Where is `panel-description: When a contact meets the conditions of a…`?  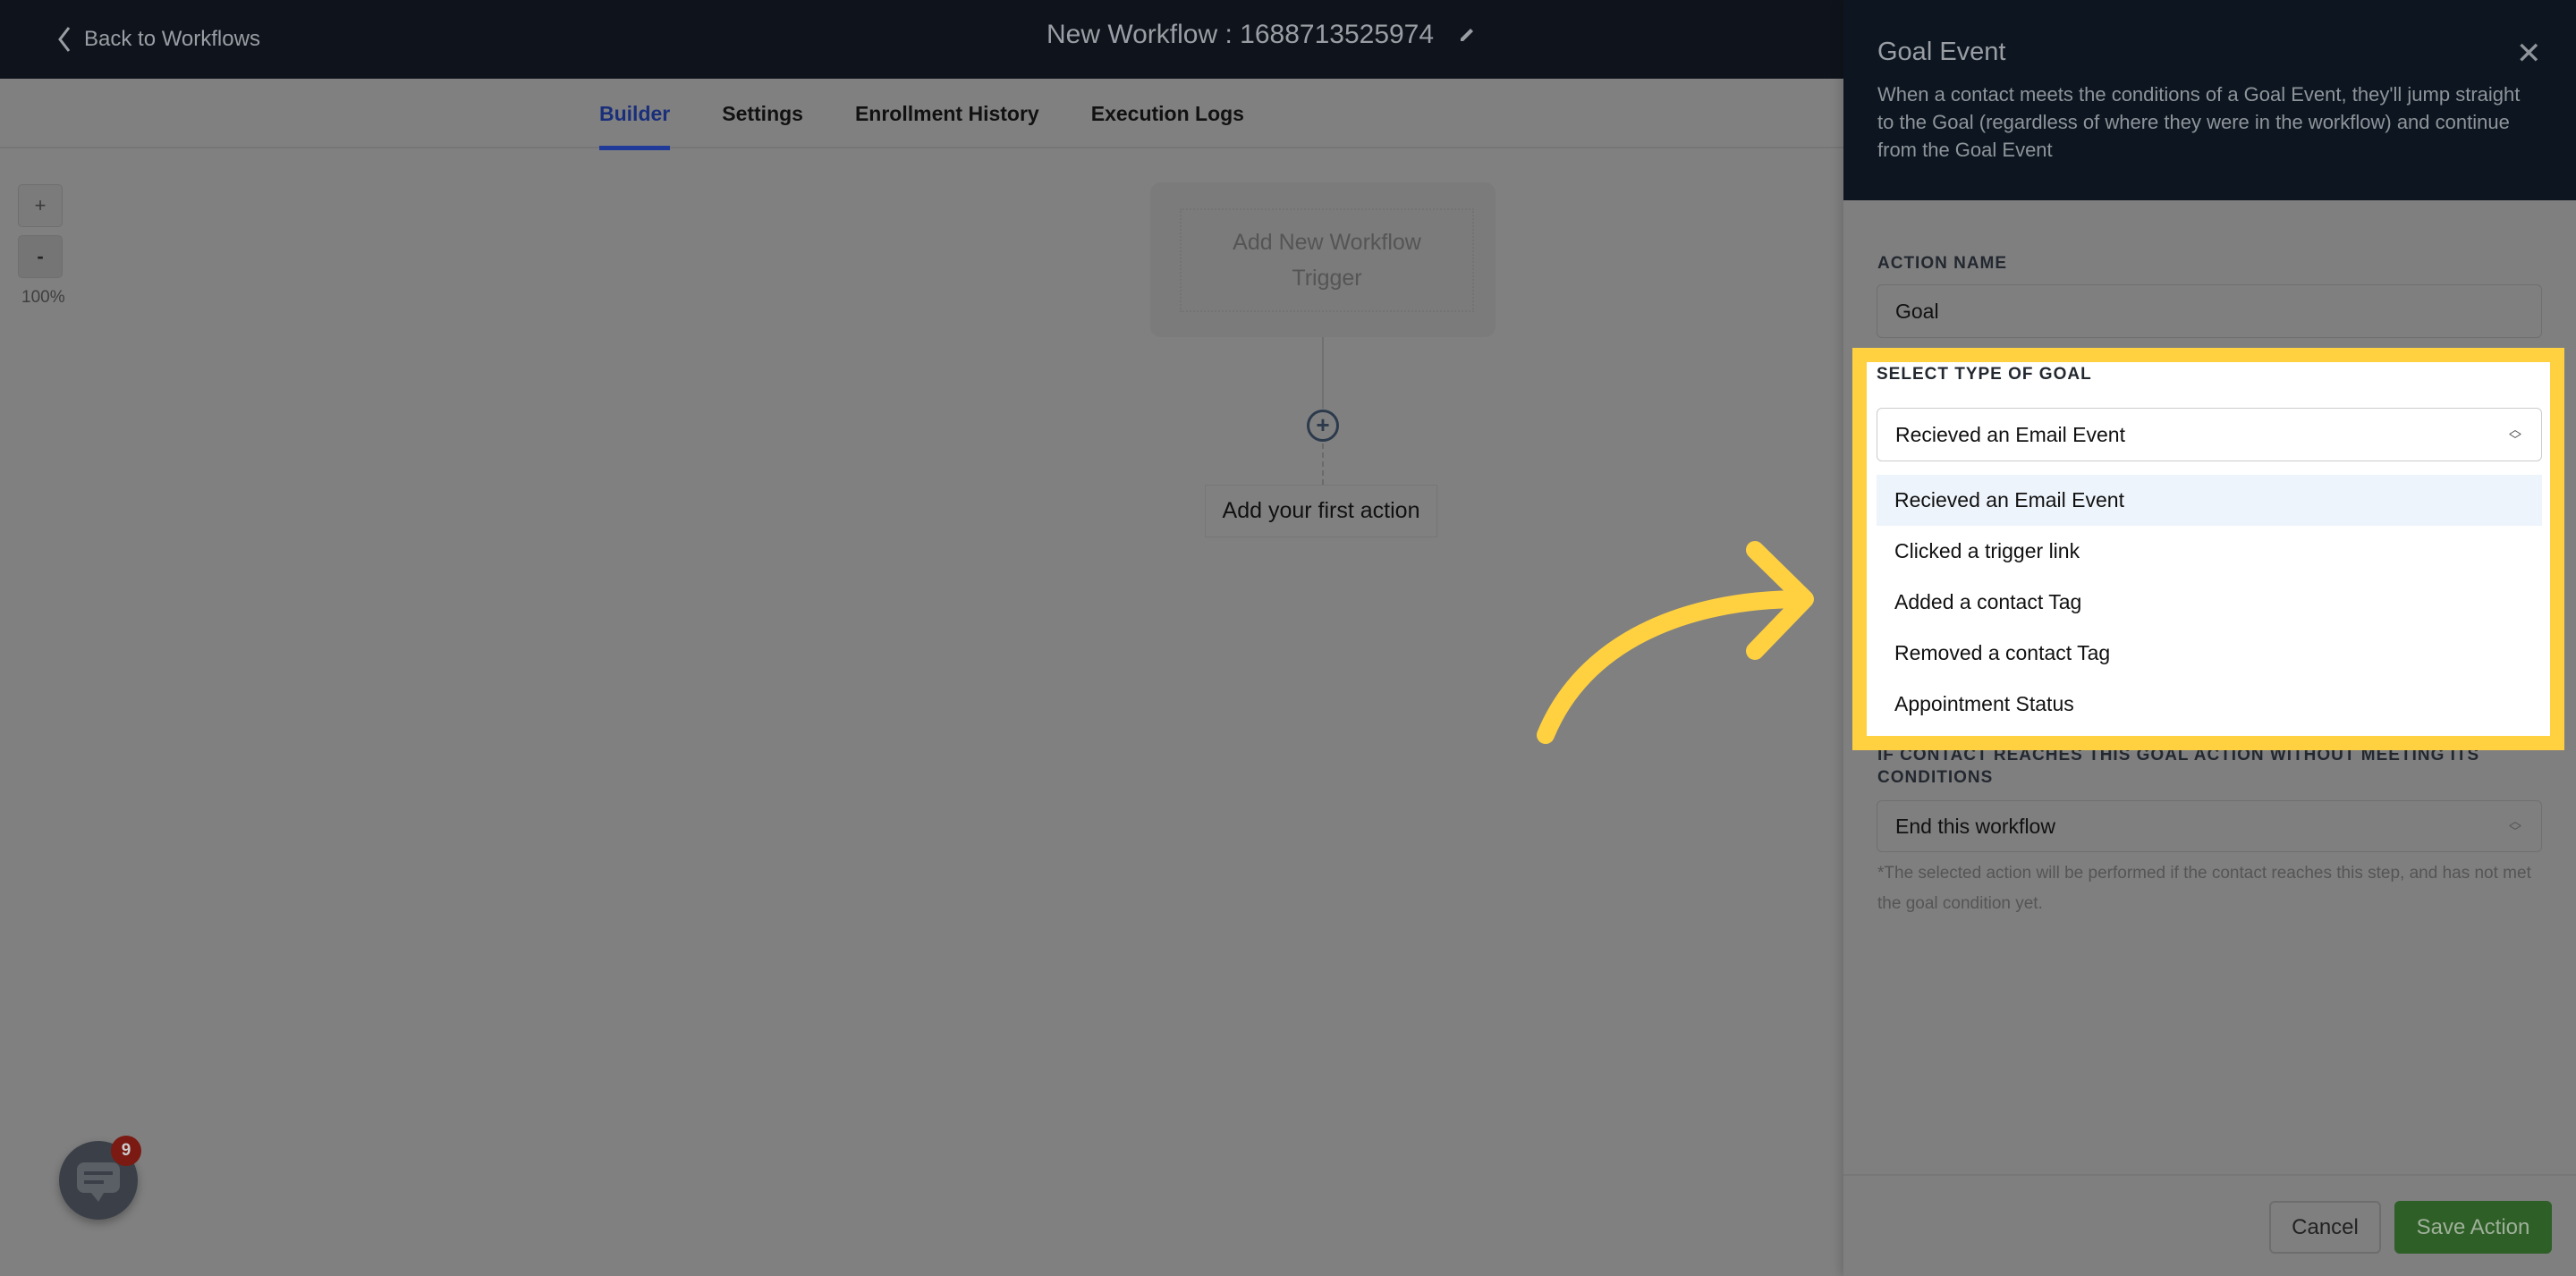
panel-description: When a contact meets the conditions of a… is located at coordinates (2199, 122).